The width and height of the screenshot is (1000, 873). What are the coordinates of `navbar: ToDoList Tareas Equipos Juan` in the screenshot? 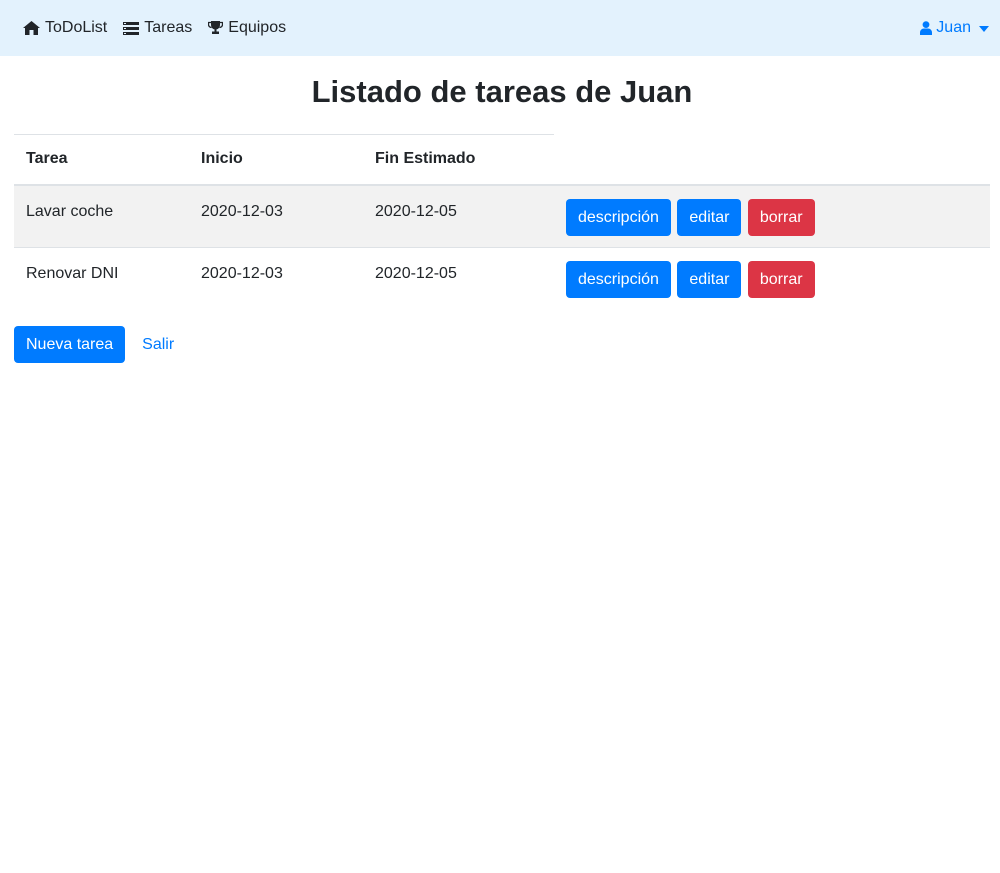 It's located at (500, 28).